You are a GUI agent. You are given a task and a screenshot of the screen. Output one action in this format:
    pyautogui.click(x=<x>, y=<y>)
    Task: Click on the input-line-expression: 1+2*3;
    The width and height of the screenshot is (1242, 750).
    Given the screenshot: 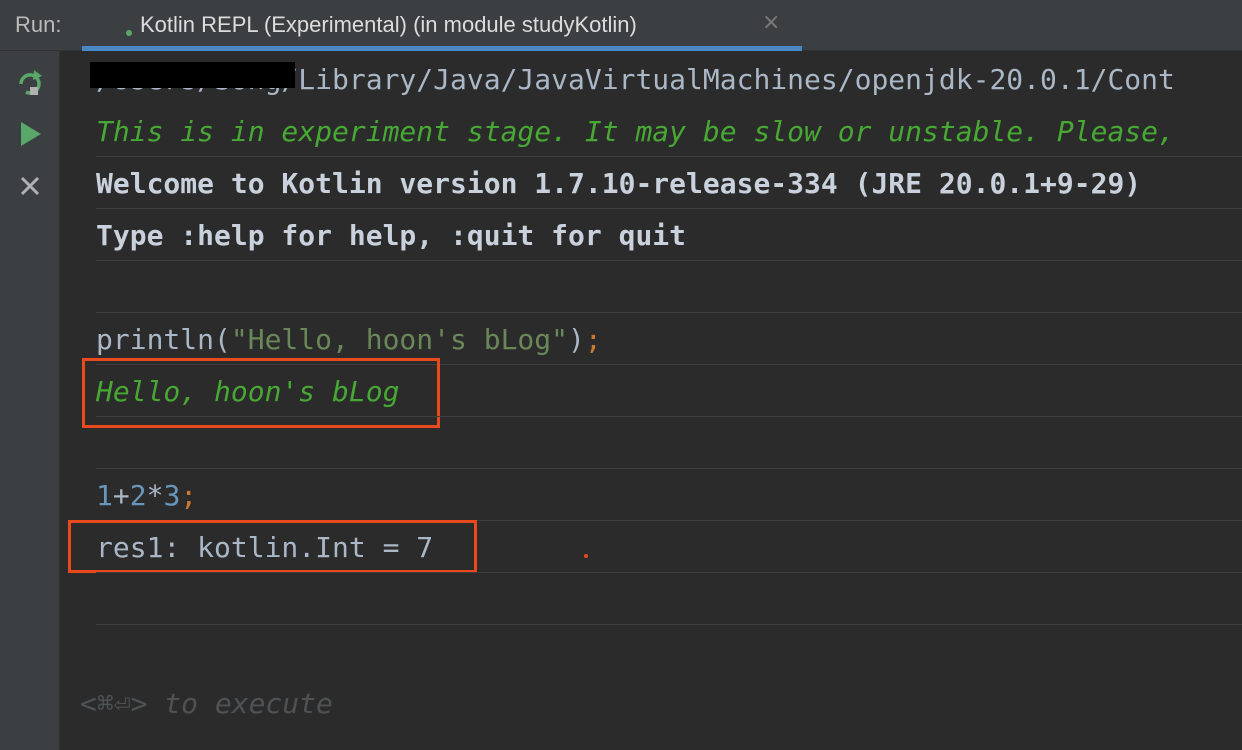 What is the action you would take?
    pyautogui.click(x=146, y=496)
    